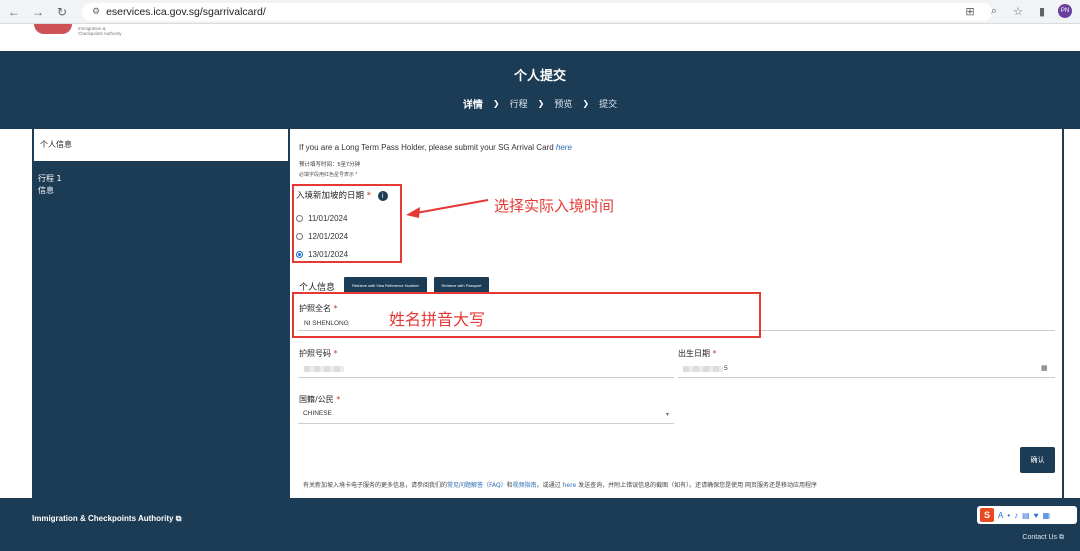 The height and width of the screenshot is (551, 1080). Describe the element at coordinates (96, 11) in the screenshot. I see `site-info-icon: ⚙` at that location.